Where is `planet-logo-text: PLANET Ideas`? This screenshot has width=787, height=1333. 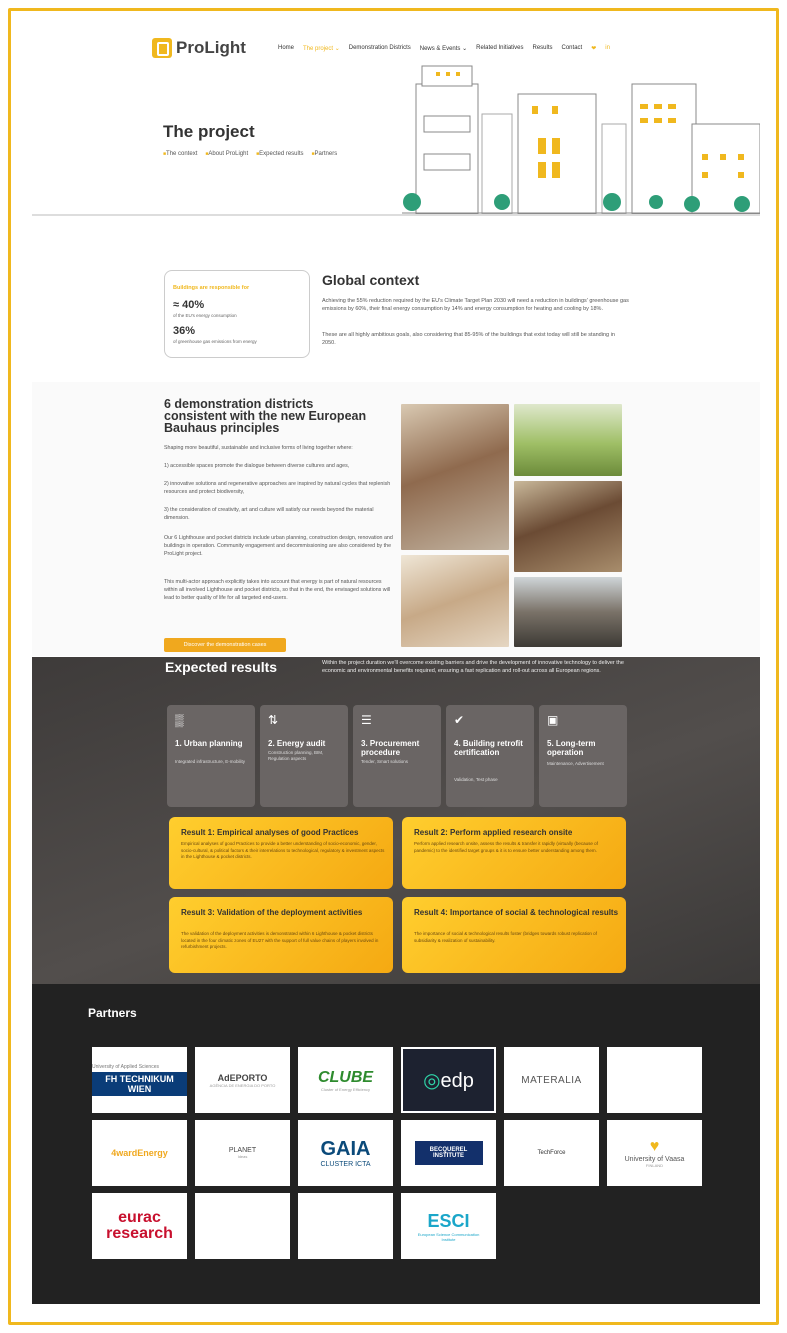 planet-logo-text: PLANET Ideas is located at coordinates (242, 1153).